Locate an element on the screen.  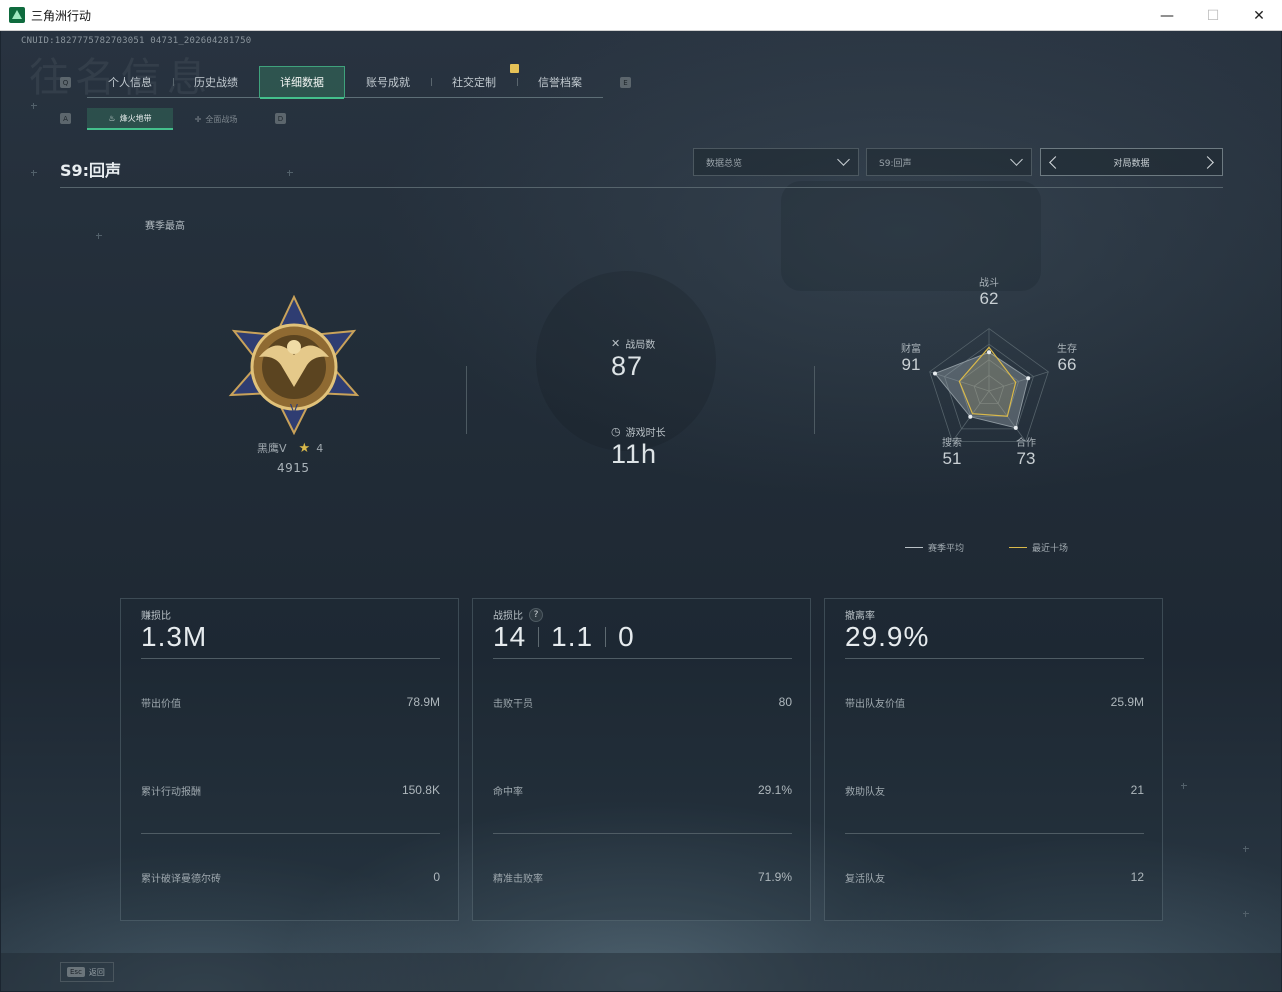
legend-swatch-recent is located at coordinates (1018, 547).